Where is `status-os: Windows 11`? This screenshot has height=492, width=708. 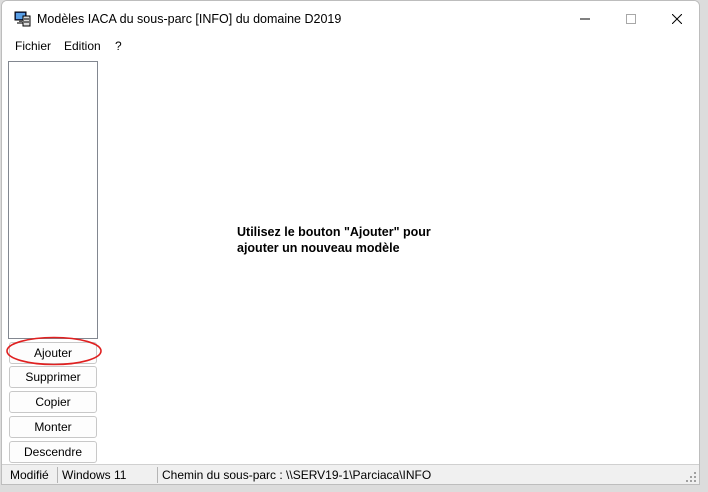
status-os: Windows 11 is located at coordinates (94, 475).